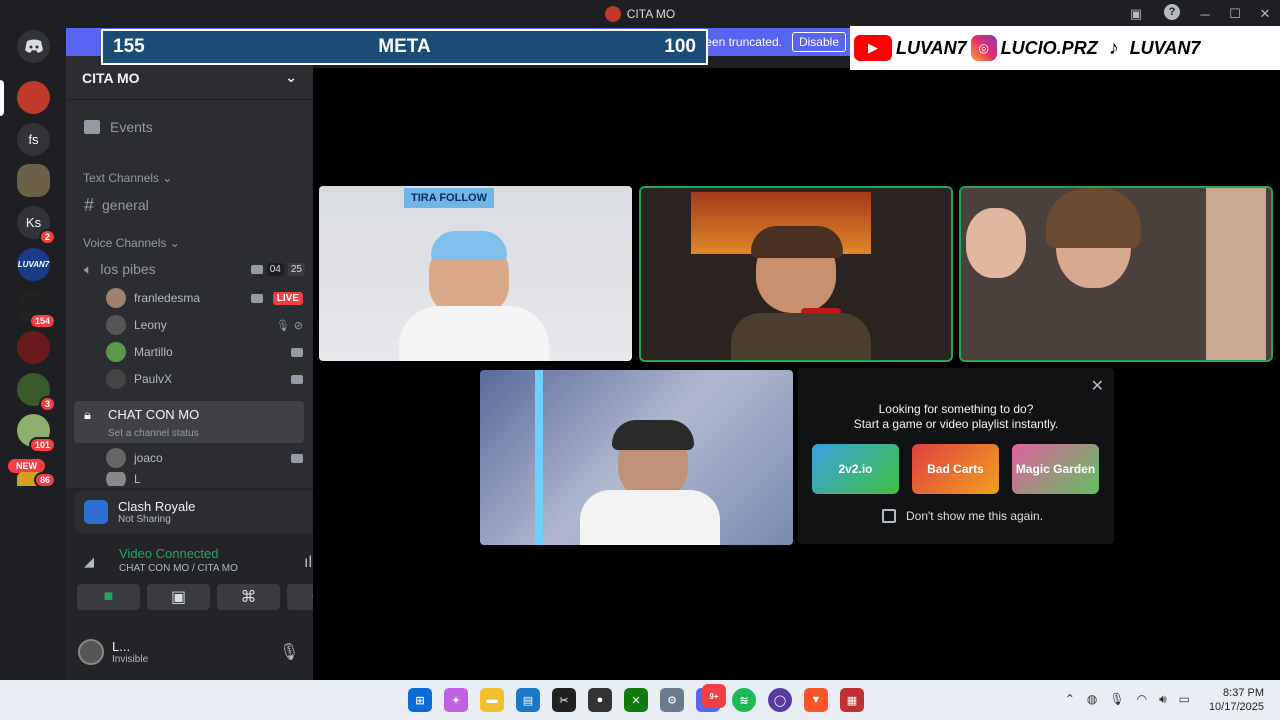 The height and width of the screenshot is (720, 1280). I want to click on deafened-icon: ⊘, so click(298, 325).